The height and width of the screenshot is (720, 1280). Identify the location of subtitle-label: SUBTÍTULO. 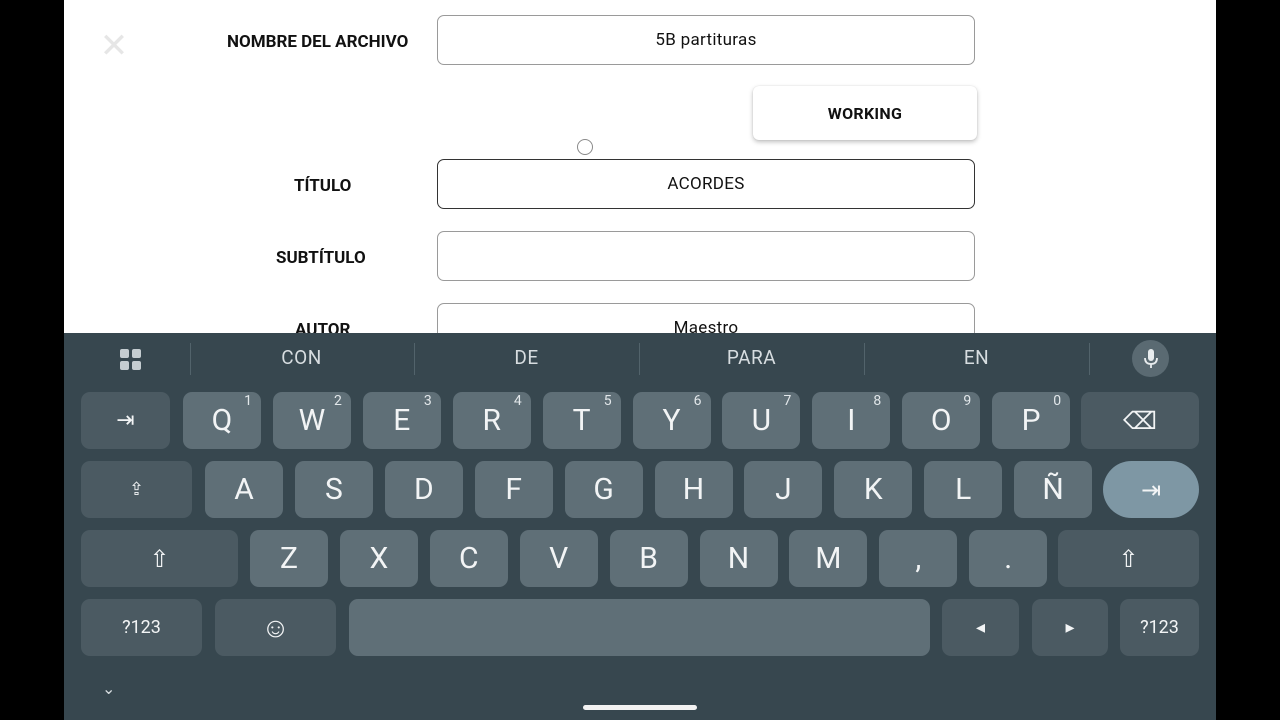
(321, 258).